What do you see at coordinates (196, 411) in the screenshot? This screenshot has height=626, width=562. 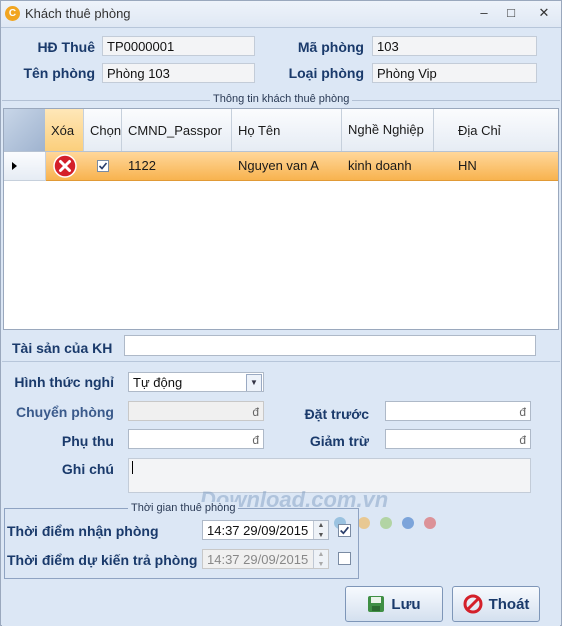 I see `transfer-field: đ` at bounding box center [196, 411].